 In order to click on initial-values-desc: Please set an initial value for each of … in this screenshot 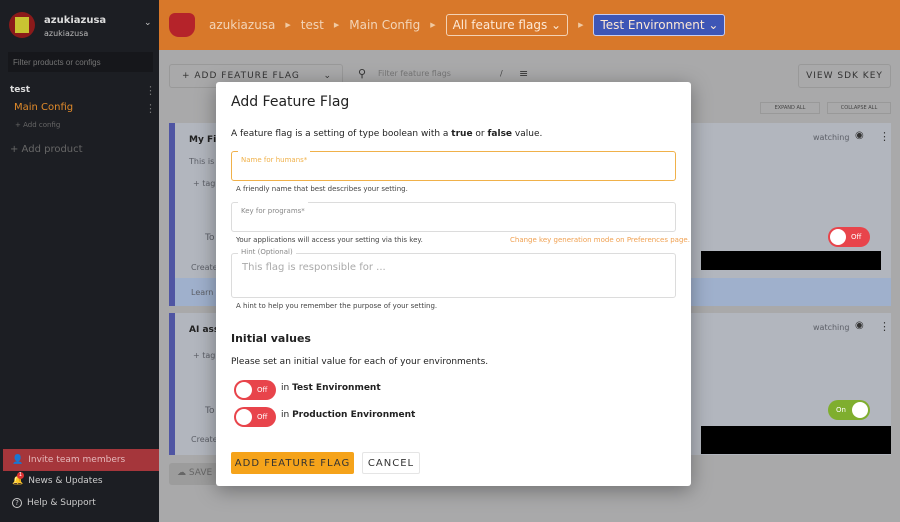, I will do `click(360, 362)`.